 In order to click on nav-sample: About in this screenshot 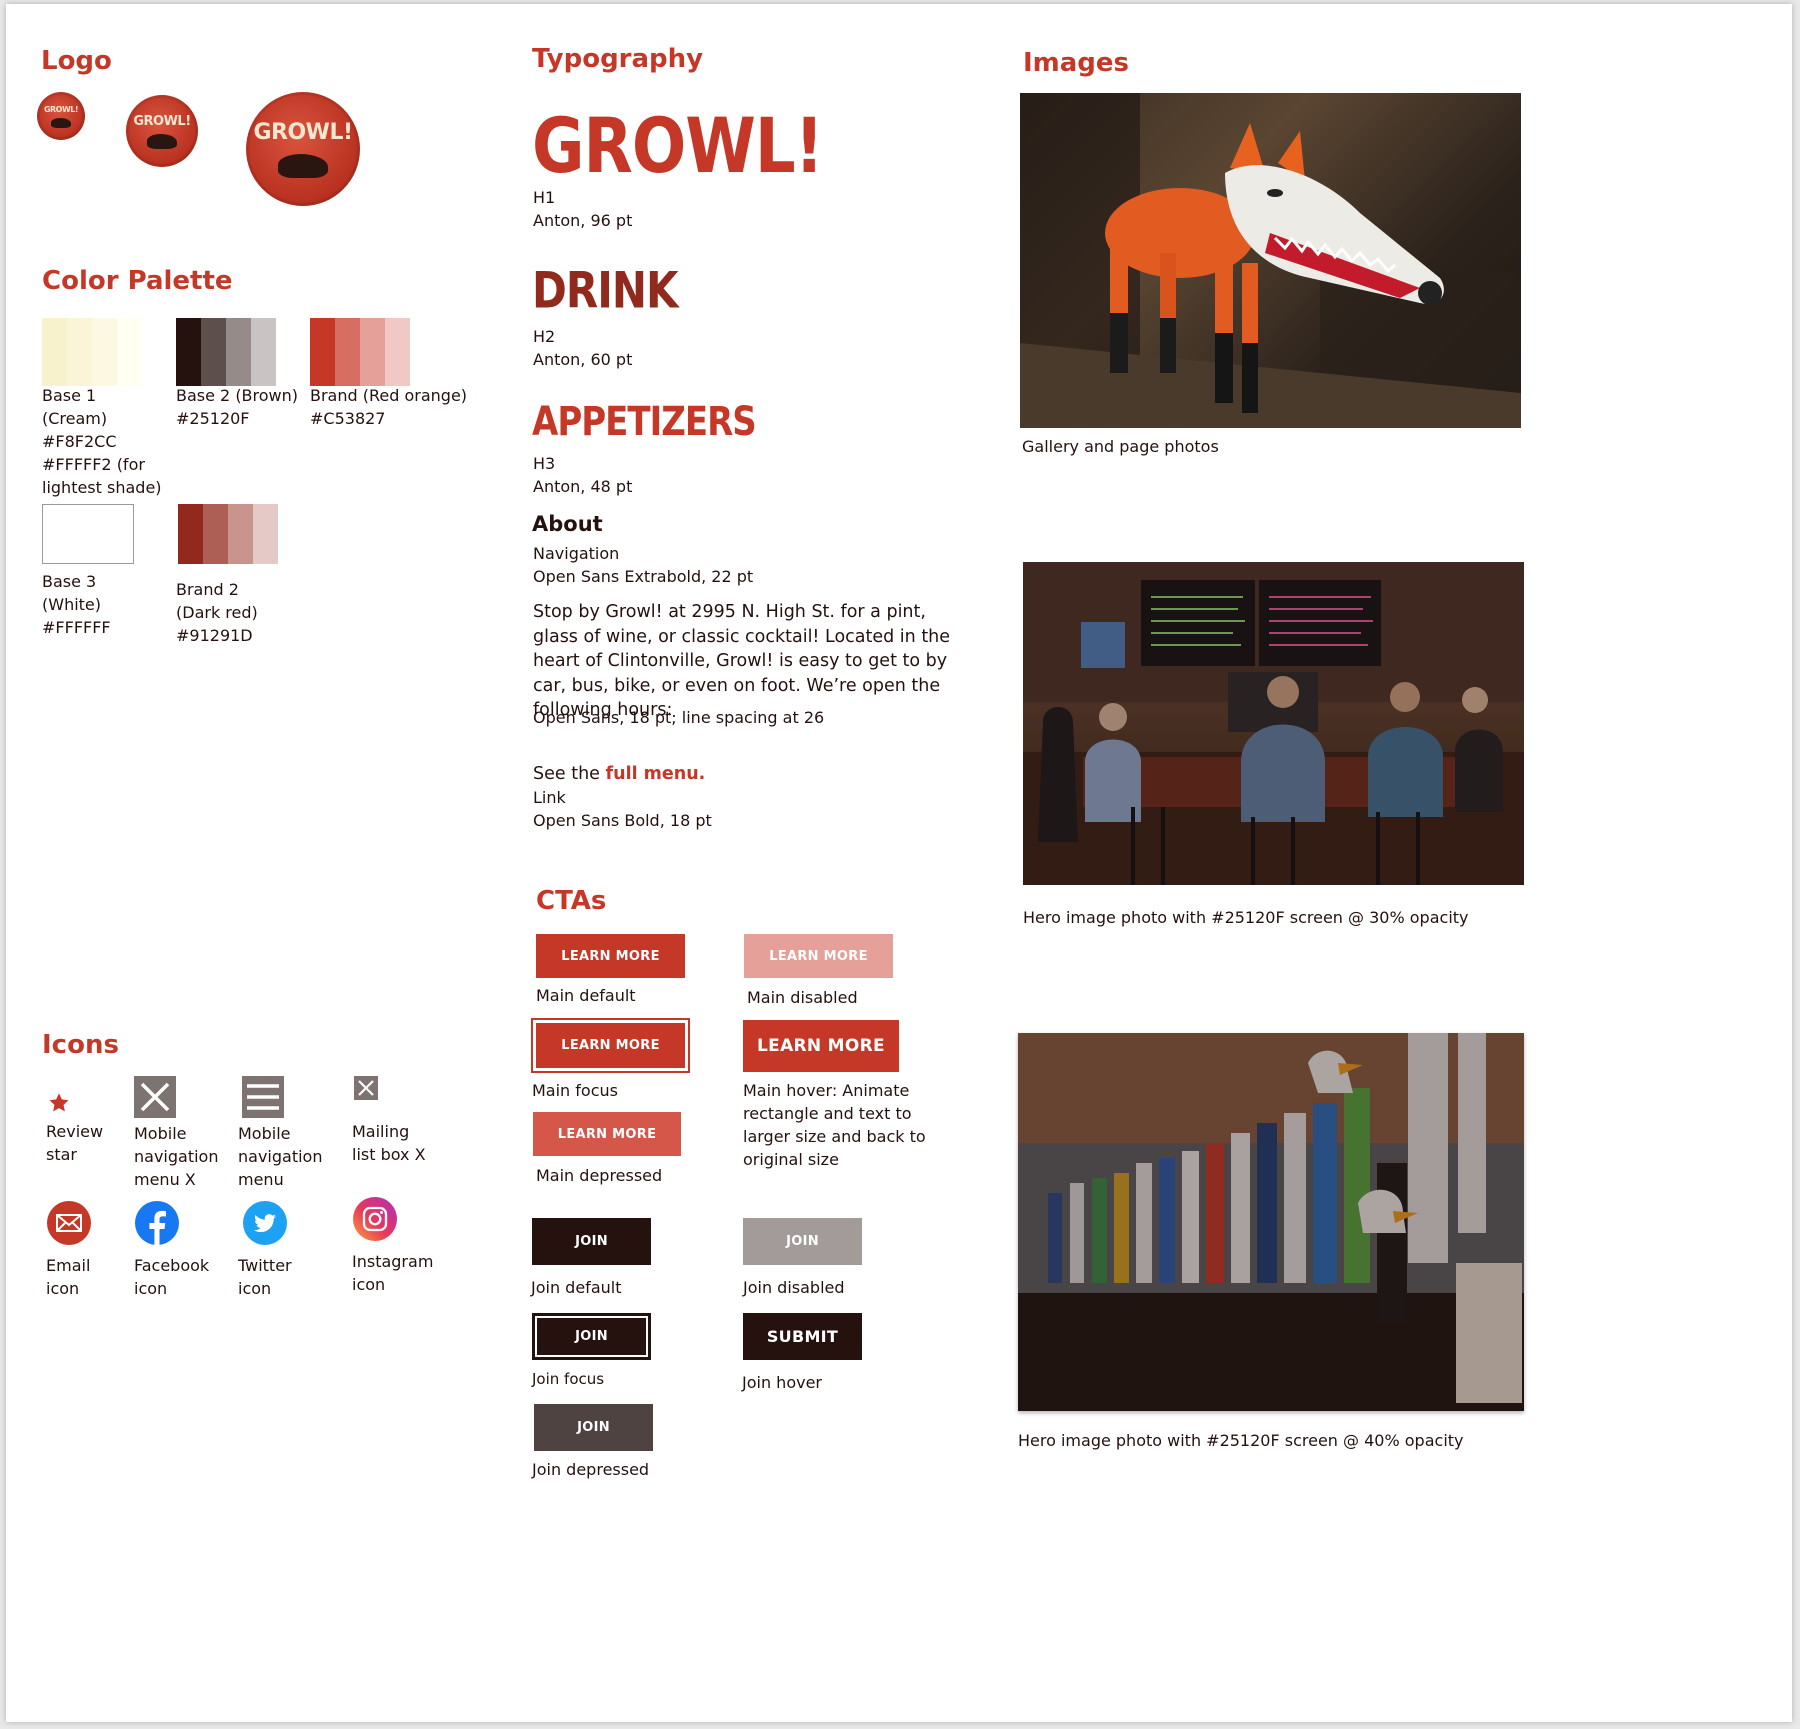, I will do `click(567, 524)`.